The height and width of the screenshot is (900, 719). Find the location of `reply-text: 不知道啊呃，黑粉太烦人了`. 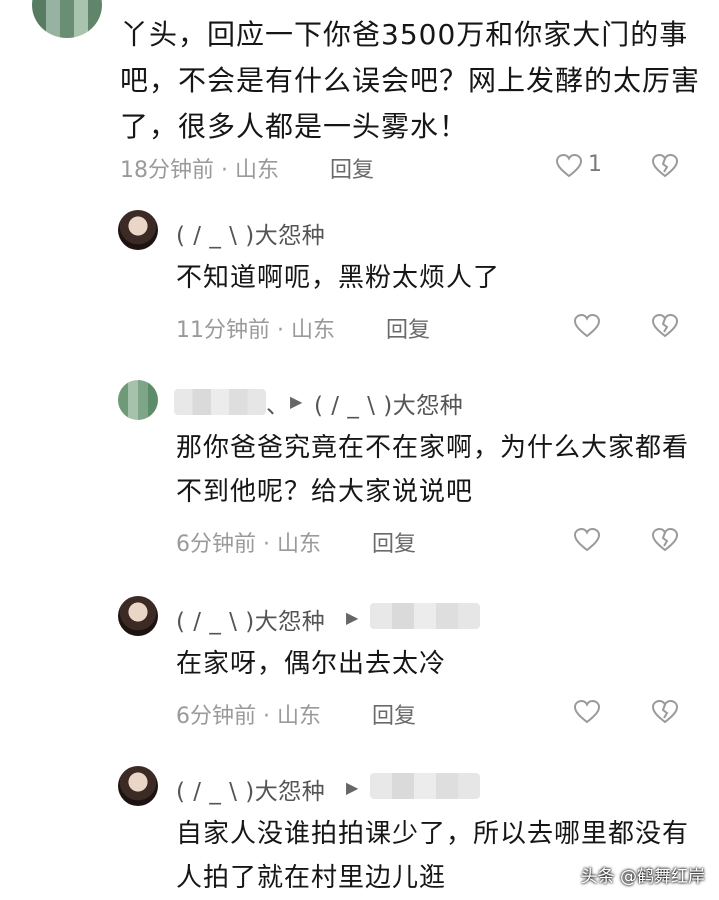

reply-text: 不知道啊呃，黑粉太烦人了 is located at coordinates (338, 278).